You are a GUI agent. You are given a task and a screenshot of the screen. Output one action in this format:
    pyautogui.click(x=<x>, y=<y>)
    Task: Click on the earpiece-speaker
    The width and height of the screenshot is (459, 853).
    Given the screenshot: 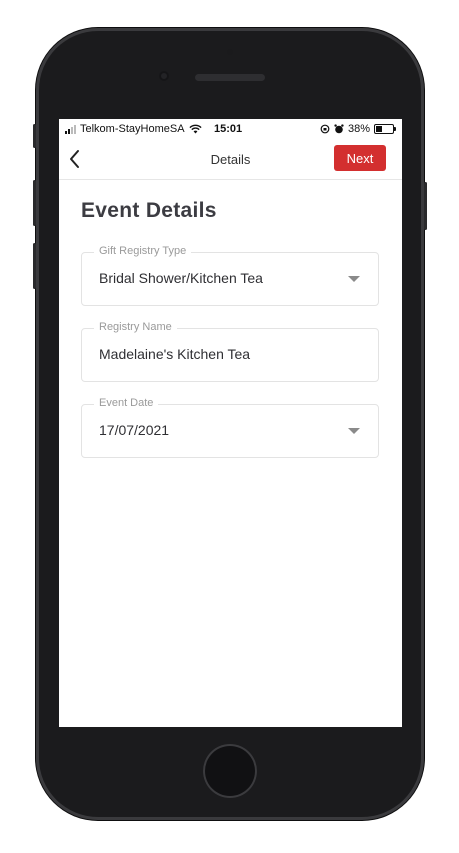 What is the action you would take?
    pyautogui.click(x=230, y=77)
    